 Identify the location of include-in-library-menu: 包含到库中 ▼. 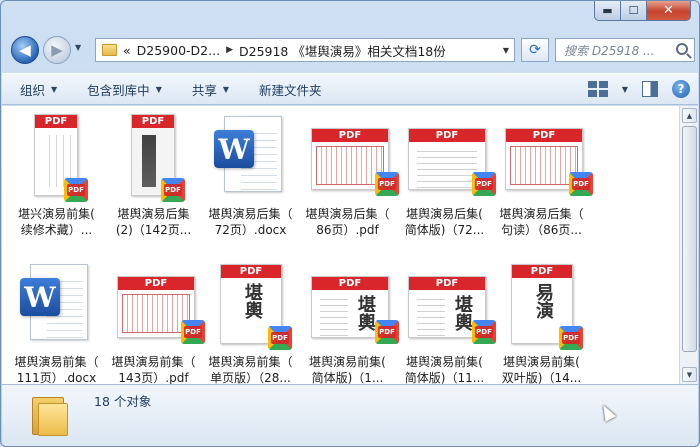
(124, 89).